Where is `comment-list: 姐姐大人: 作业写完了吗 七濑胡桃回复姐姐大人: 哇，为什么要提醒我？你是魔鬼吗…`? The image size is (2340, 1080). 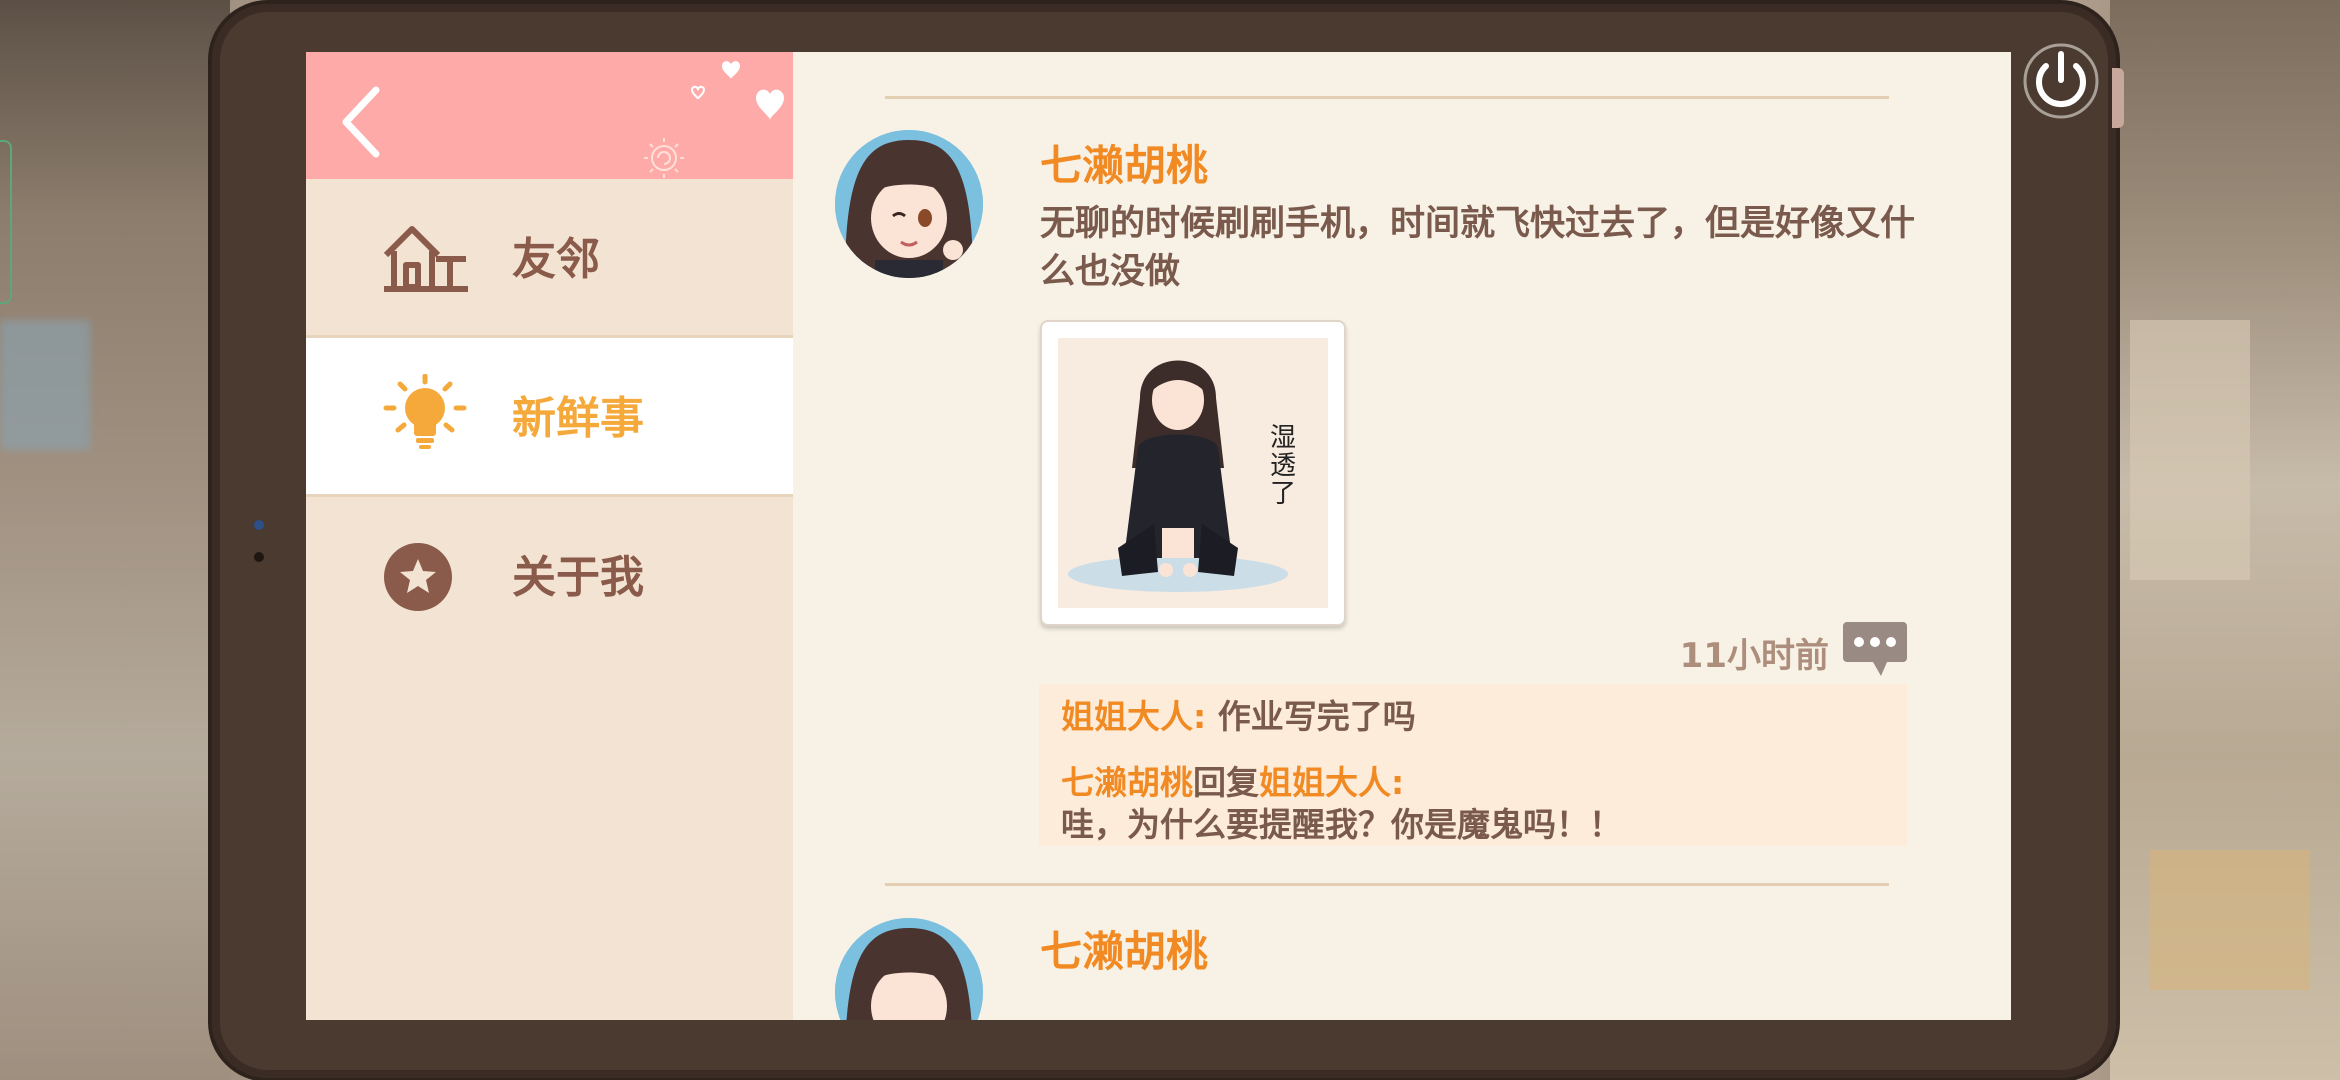
comment-list: 姐姐大人: 作业写完了吗 七濑胡桃回复姐姐大人: 哇，为什么要提醒我？你是魔鬼吗… is located at coordinates (1473, 765).